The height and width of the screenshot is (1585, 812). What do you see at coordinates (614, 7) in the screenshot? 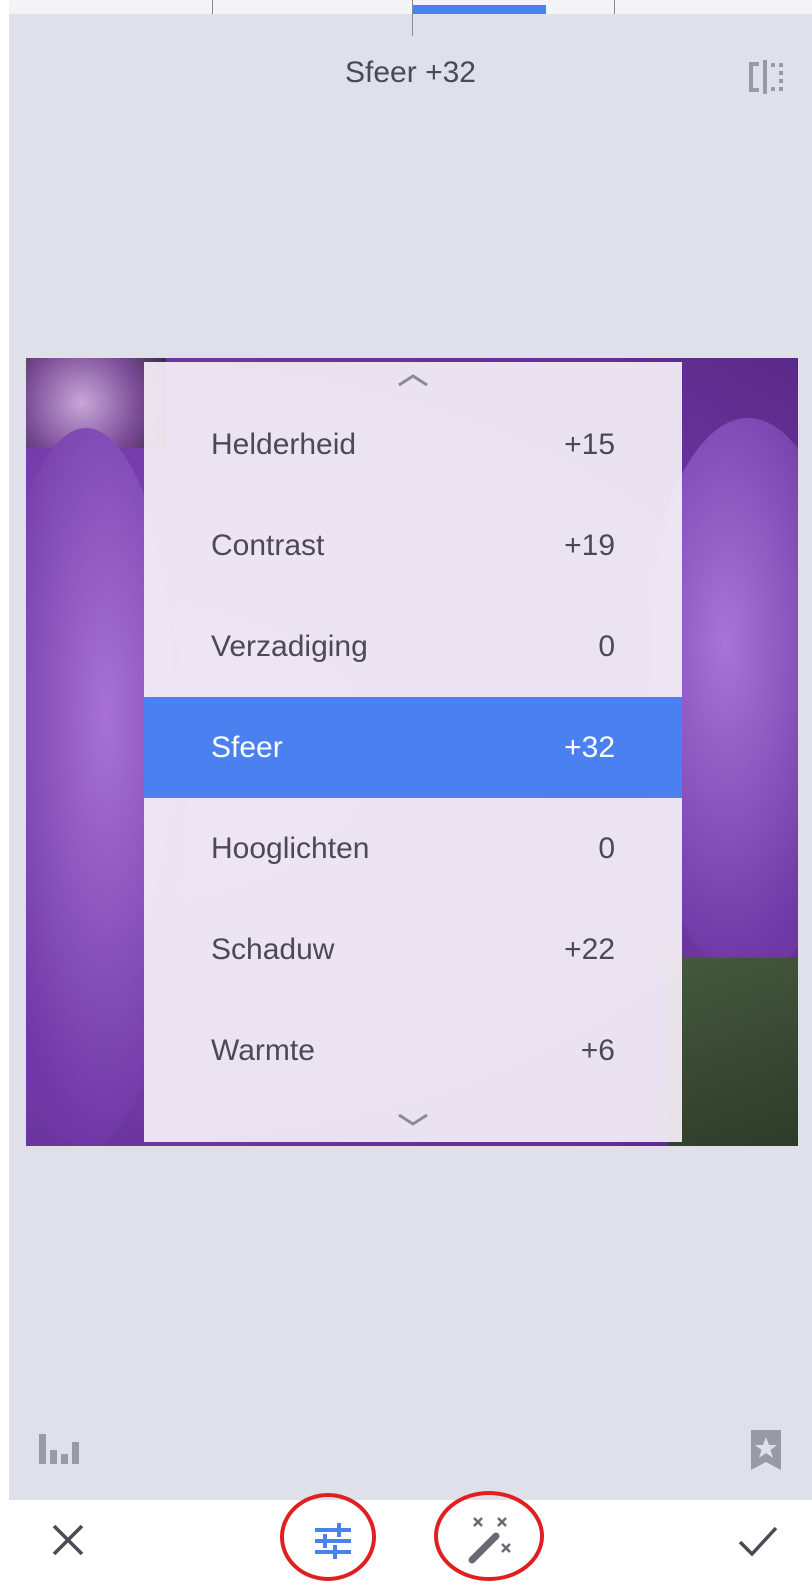
I see `slider-tick-right` at bounding box center [614, 7].